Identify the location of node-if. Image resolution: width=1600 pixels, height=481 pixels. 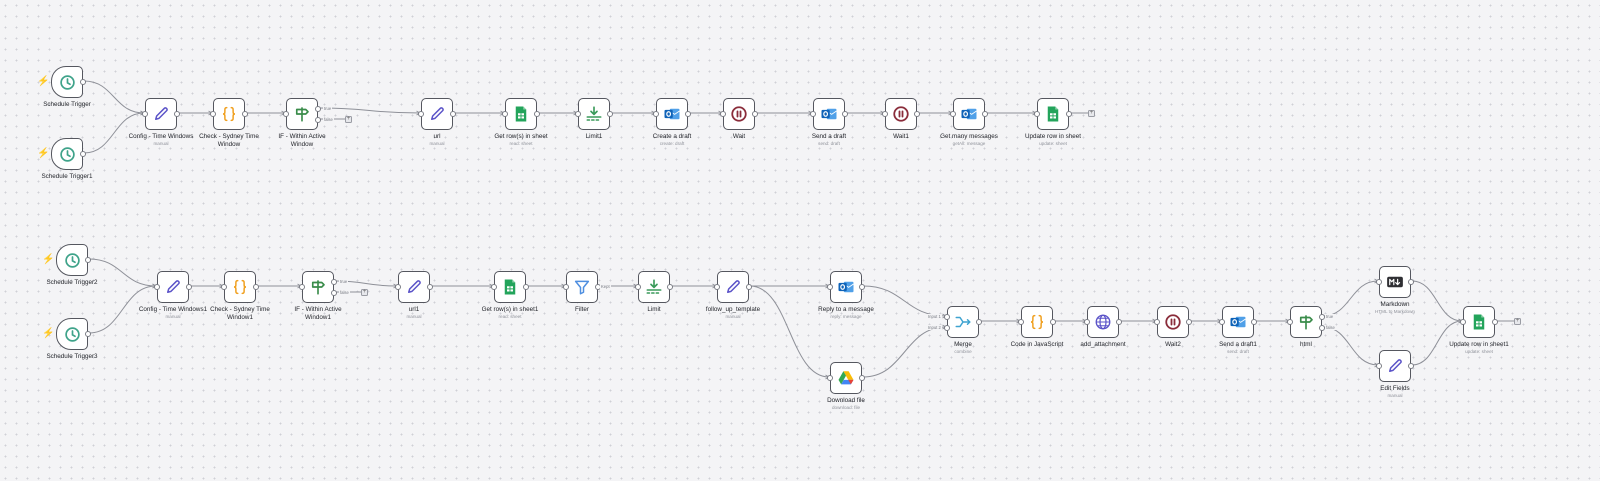
(302, 114).